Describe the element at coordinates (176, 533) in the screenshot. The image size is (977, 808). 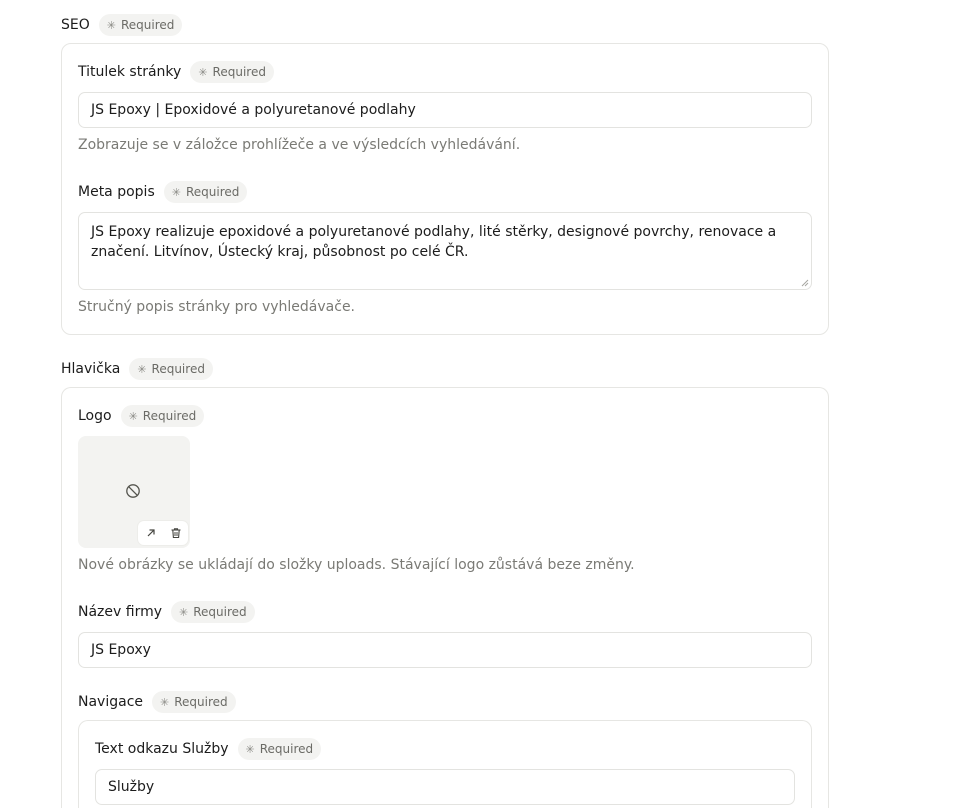
I see `trash-icon` at that location.